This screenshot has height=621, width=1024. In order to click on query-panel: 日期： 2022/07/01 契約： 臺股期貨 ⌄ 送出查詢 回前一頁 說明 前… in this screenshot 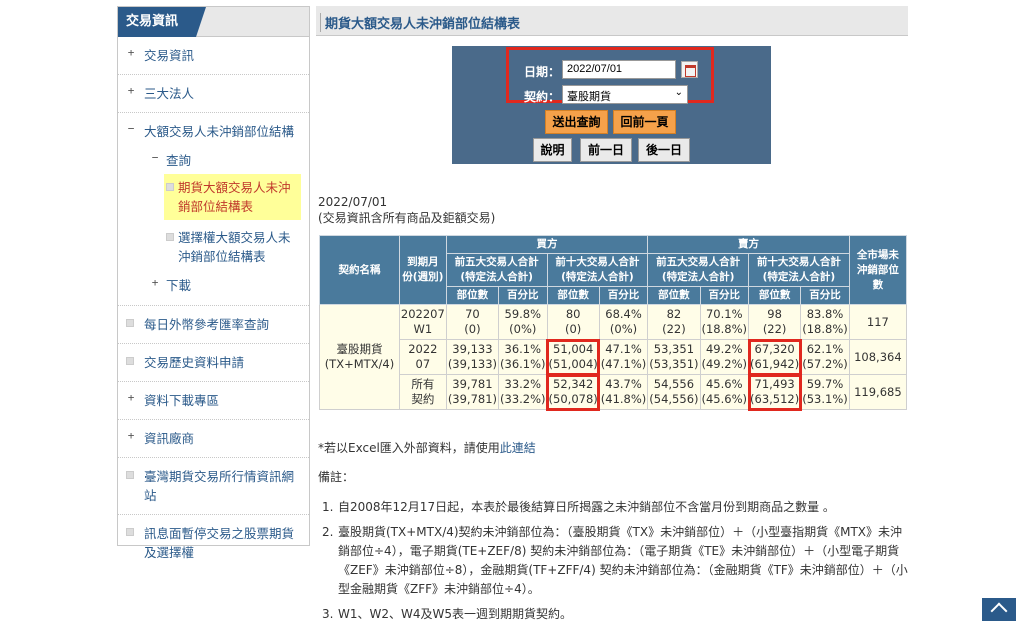, I will do `click(611, 105)`.